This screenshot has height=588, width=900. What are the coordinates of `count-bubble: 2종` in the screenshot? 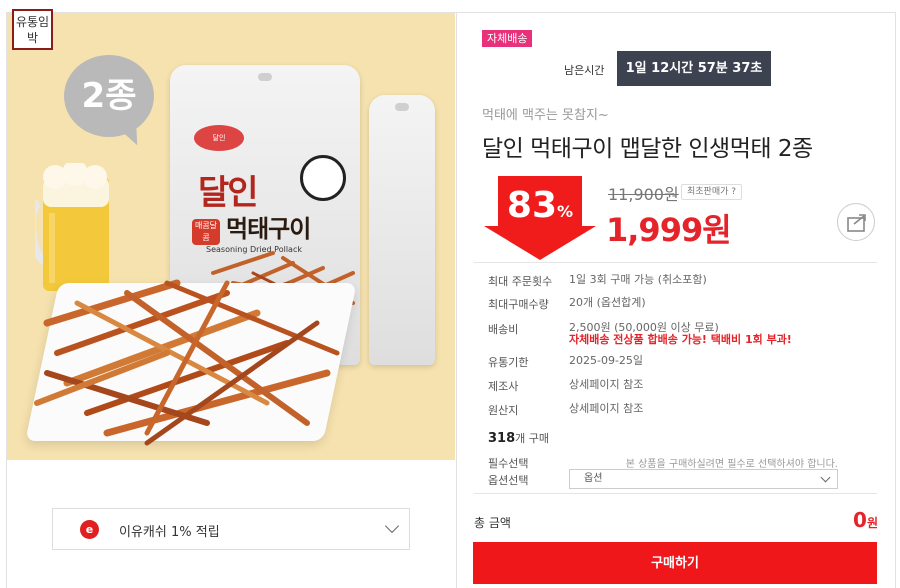 It's located at (109, 96).